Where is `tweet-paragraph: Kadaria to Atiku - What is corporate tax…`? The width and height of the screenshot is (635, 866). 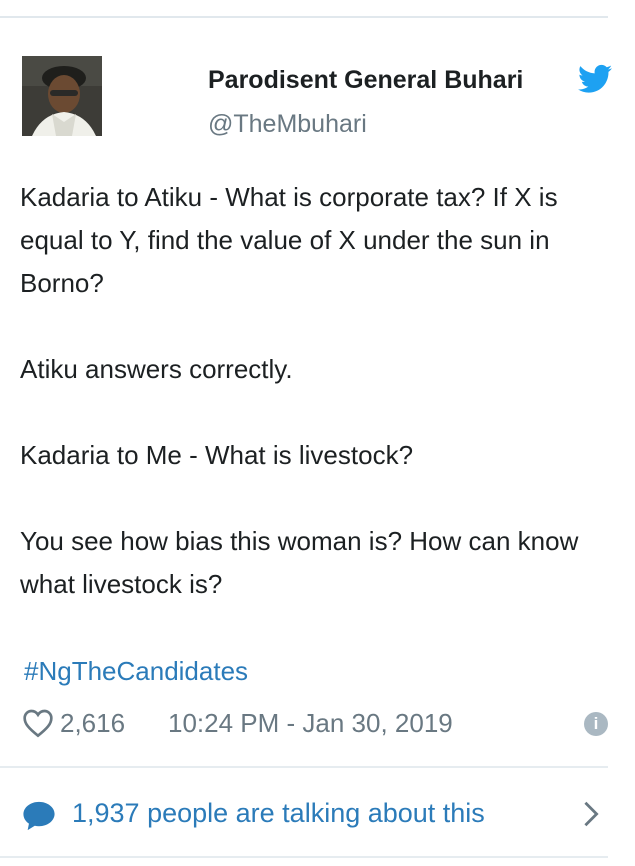
tweet-paragraph: Kadaria to Atiku - What is corporate tax… is located at coordinates (289, 240).